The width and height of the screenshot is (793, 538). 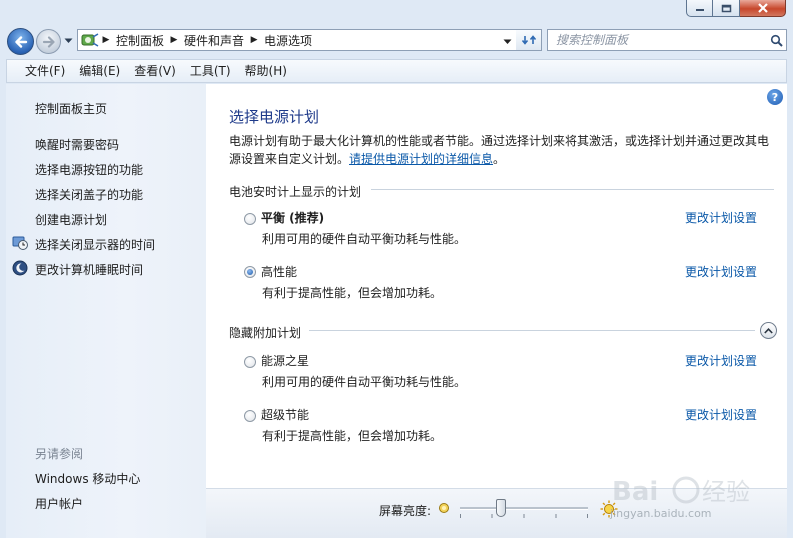 What do you see at coordinates (295, 192) in the screenshot?
I see `group-heading-battery-plans: 电池安时计上显示的计划` at bounding box center [295, 192].